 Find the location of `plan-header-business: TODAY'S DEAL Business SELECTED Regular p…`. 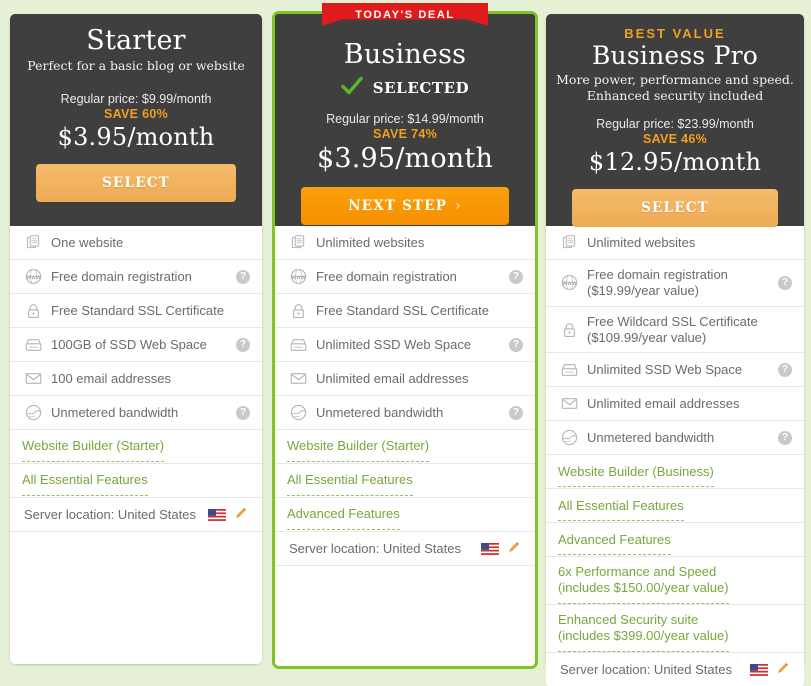

plan-header-business: TODAY'S DEAL Business SELECTED Regular p… is located at coordinates (405, 114).